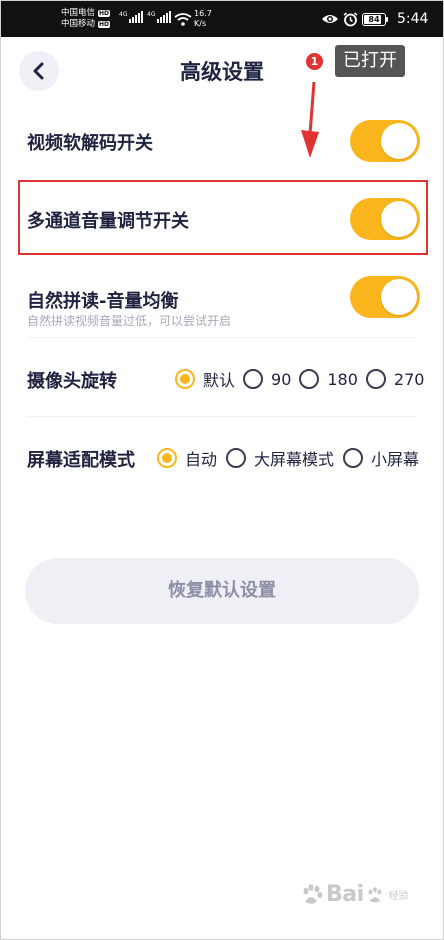  I want to click on natural-reading-label: 自然拼读-音量均衡, so click(103, 301).